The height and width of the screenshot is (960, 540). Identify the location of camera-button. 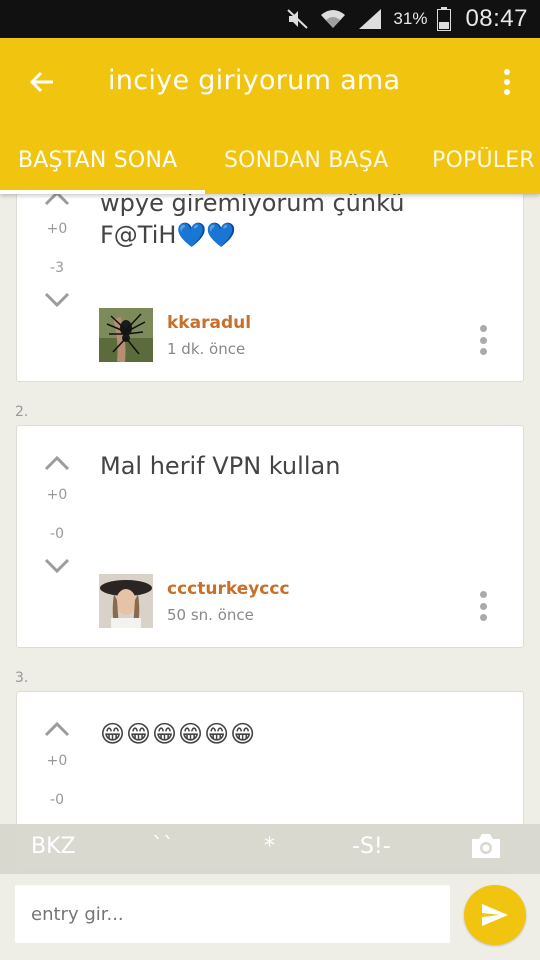
(486, 849).